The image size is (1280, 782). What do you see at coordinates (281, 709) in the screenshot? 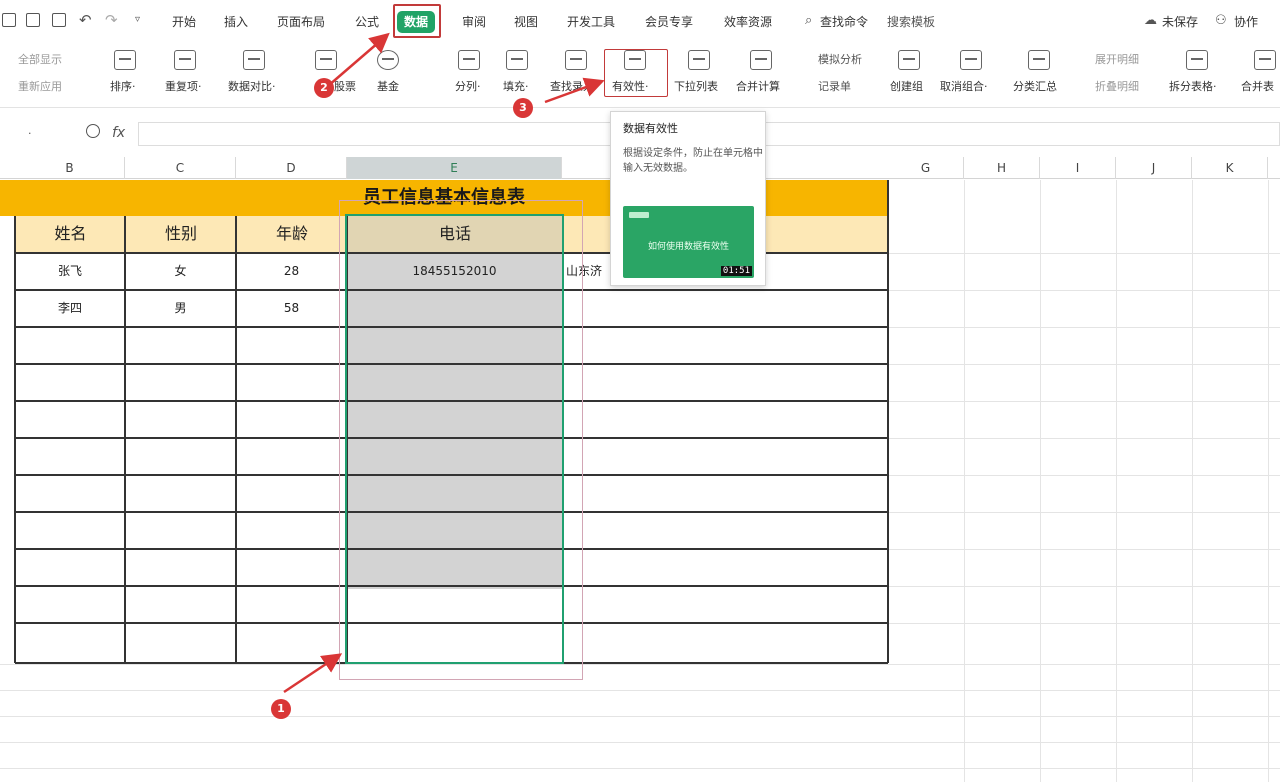
I see `step-badge-1: 1` at bounding box center [281, 709].